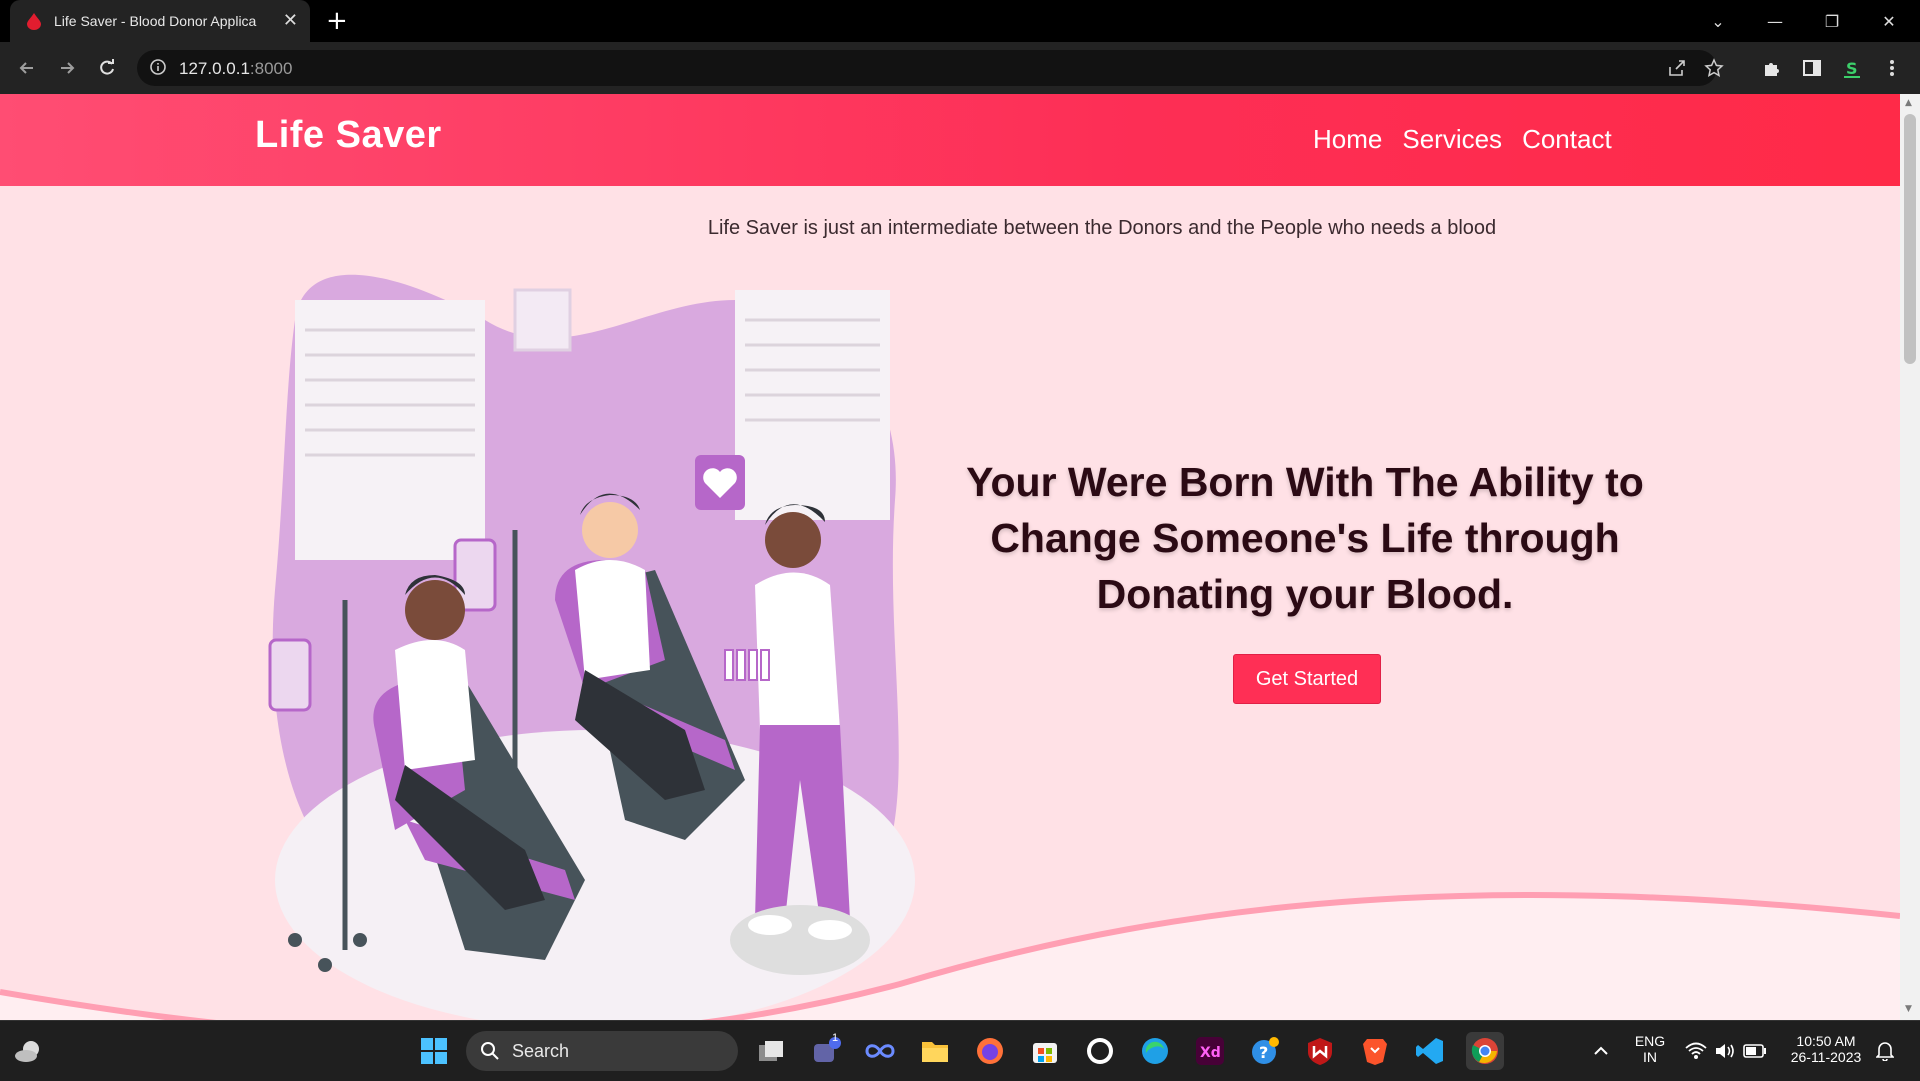 Image resolution: width=1920 pixels, height=1081 pixels. Describe the element at coordinates (990, 1051) in the screenshot. I see `firefox-icon` at that location.